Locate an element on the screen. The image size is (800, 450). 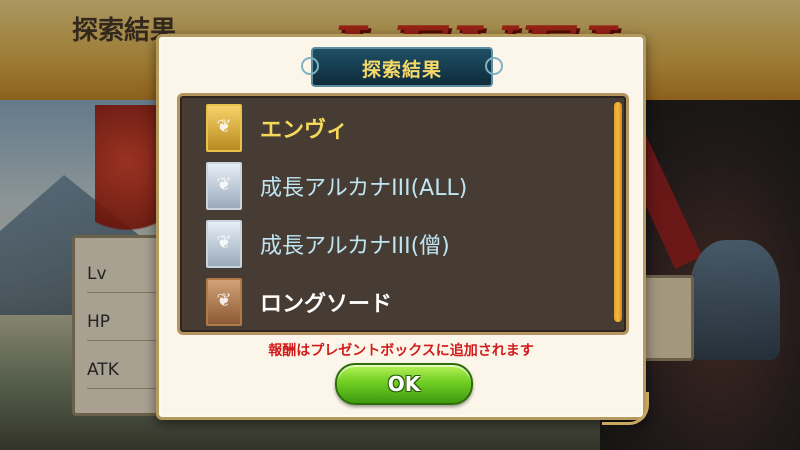
ok-button: OK is located at coordinates (404, 384).